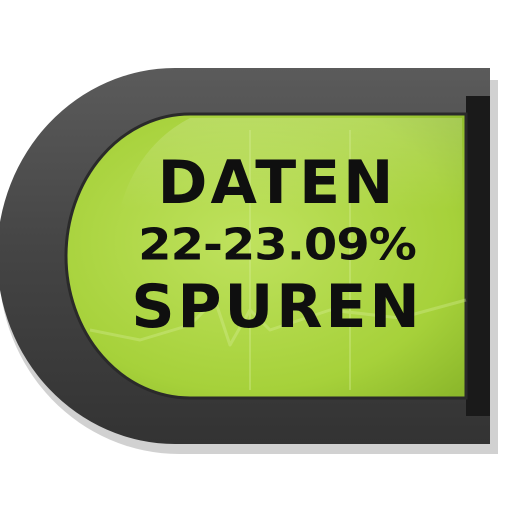 The image size is (512, 512). What do you see at coordinates (277, 183) in the screenshot?
I see `badge-title: DATEN` at bounding box center [277, 183].